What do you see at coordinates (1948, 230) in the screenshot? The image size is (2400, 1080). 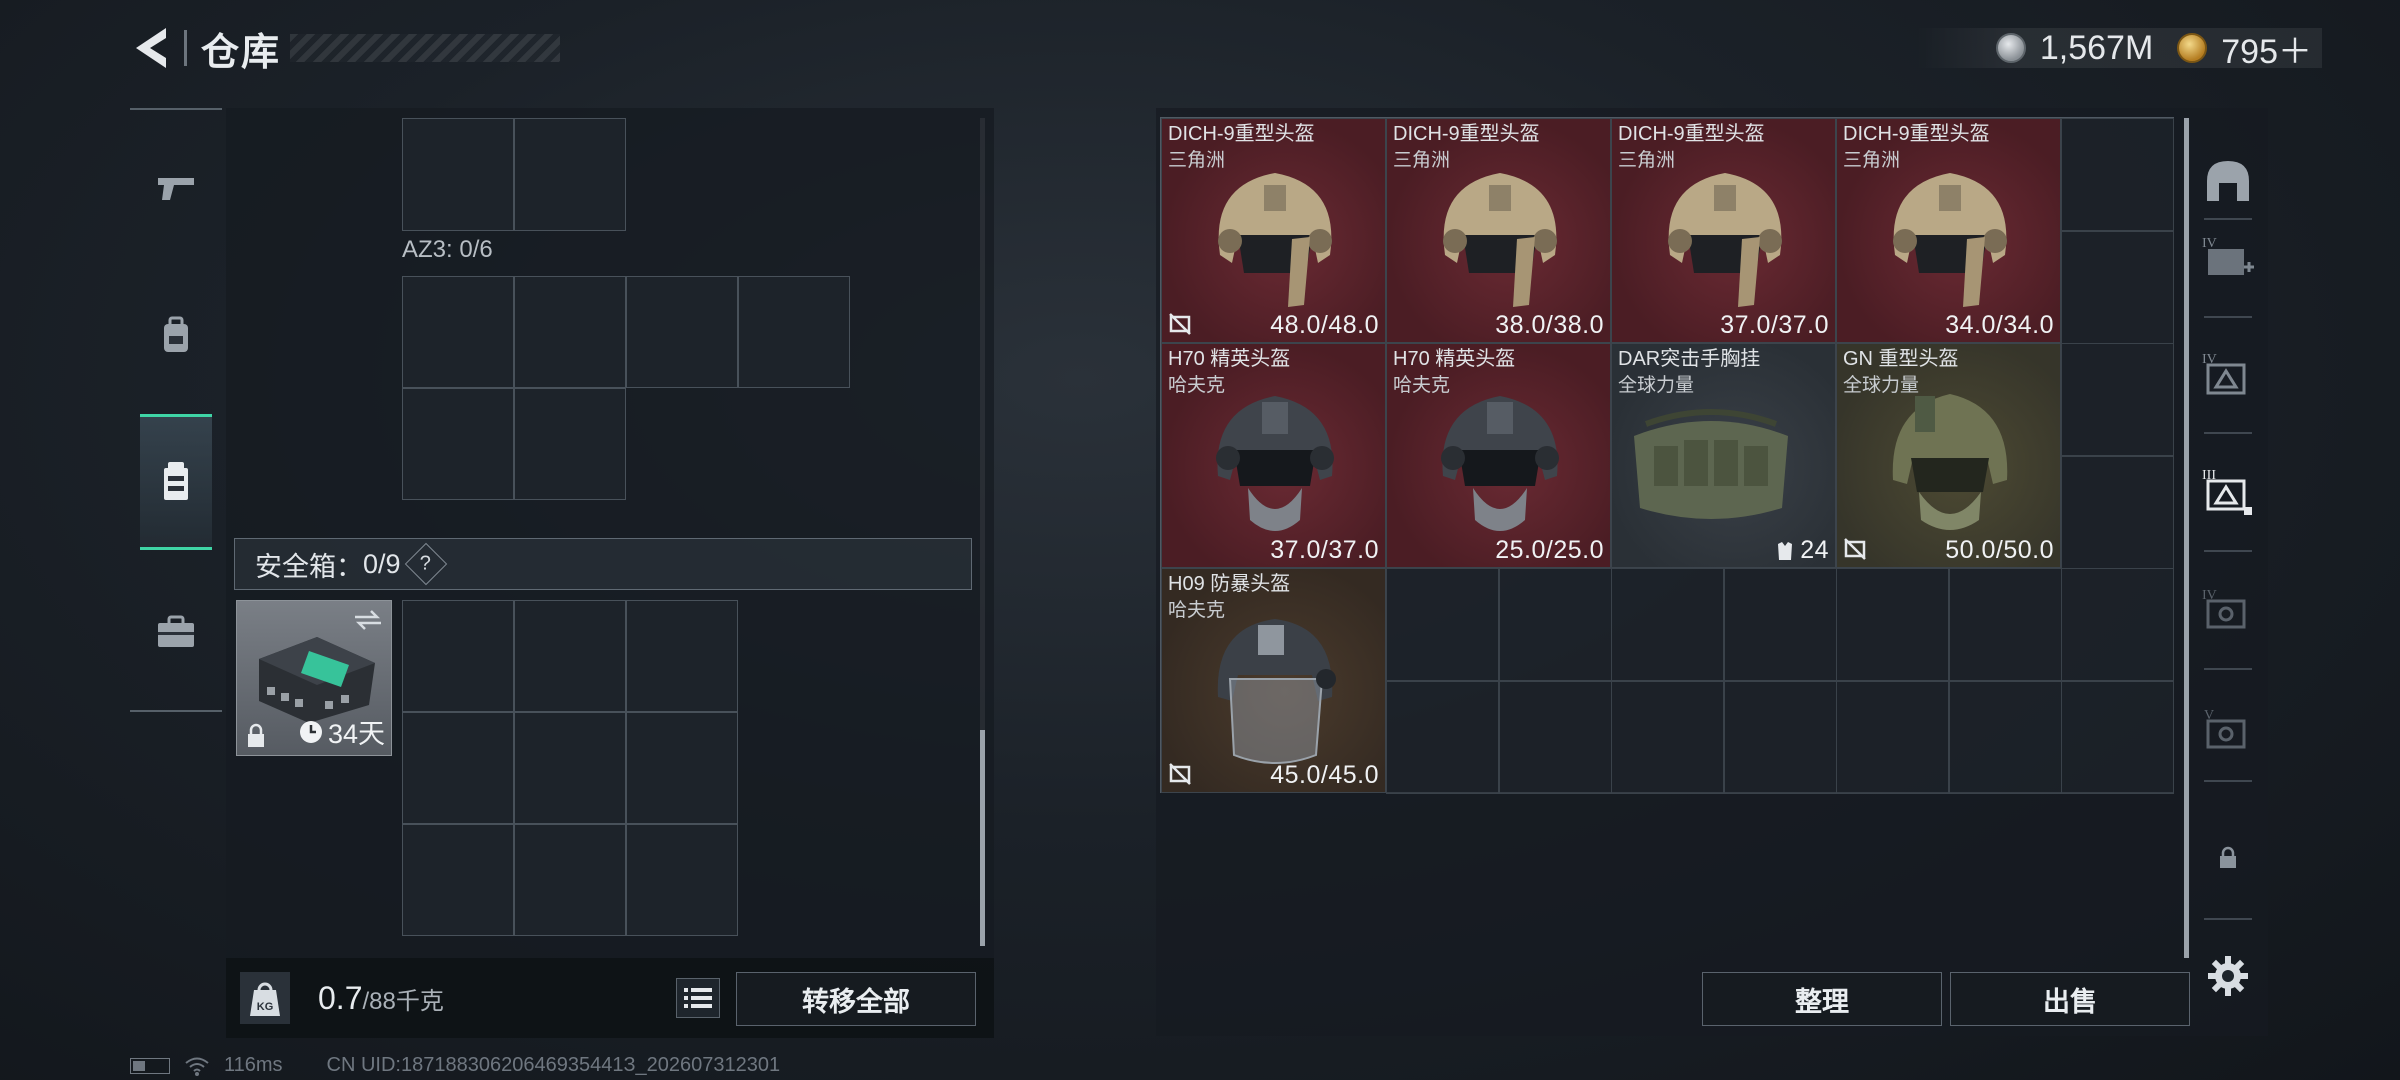 I see `stash-item: DICH-9重型头盔 三角洲 34.0/34.0` at bounding box center [1948, 230].